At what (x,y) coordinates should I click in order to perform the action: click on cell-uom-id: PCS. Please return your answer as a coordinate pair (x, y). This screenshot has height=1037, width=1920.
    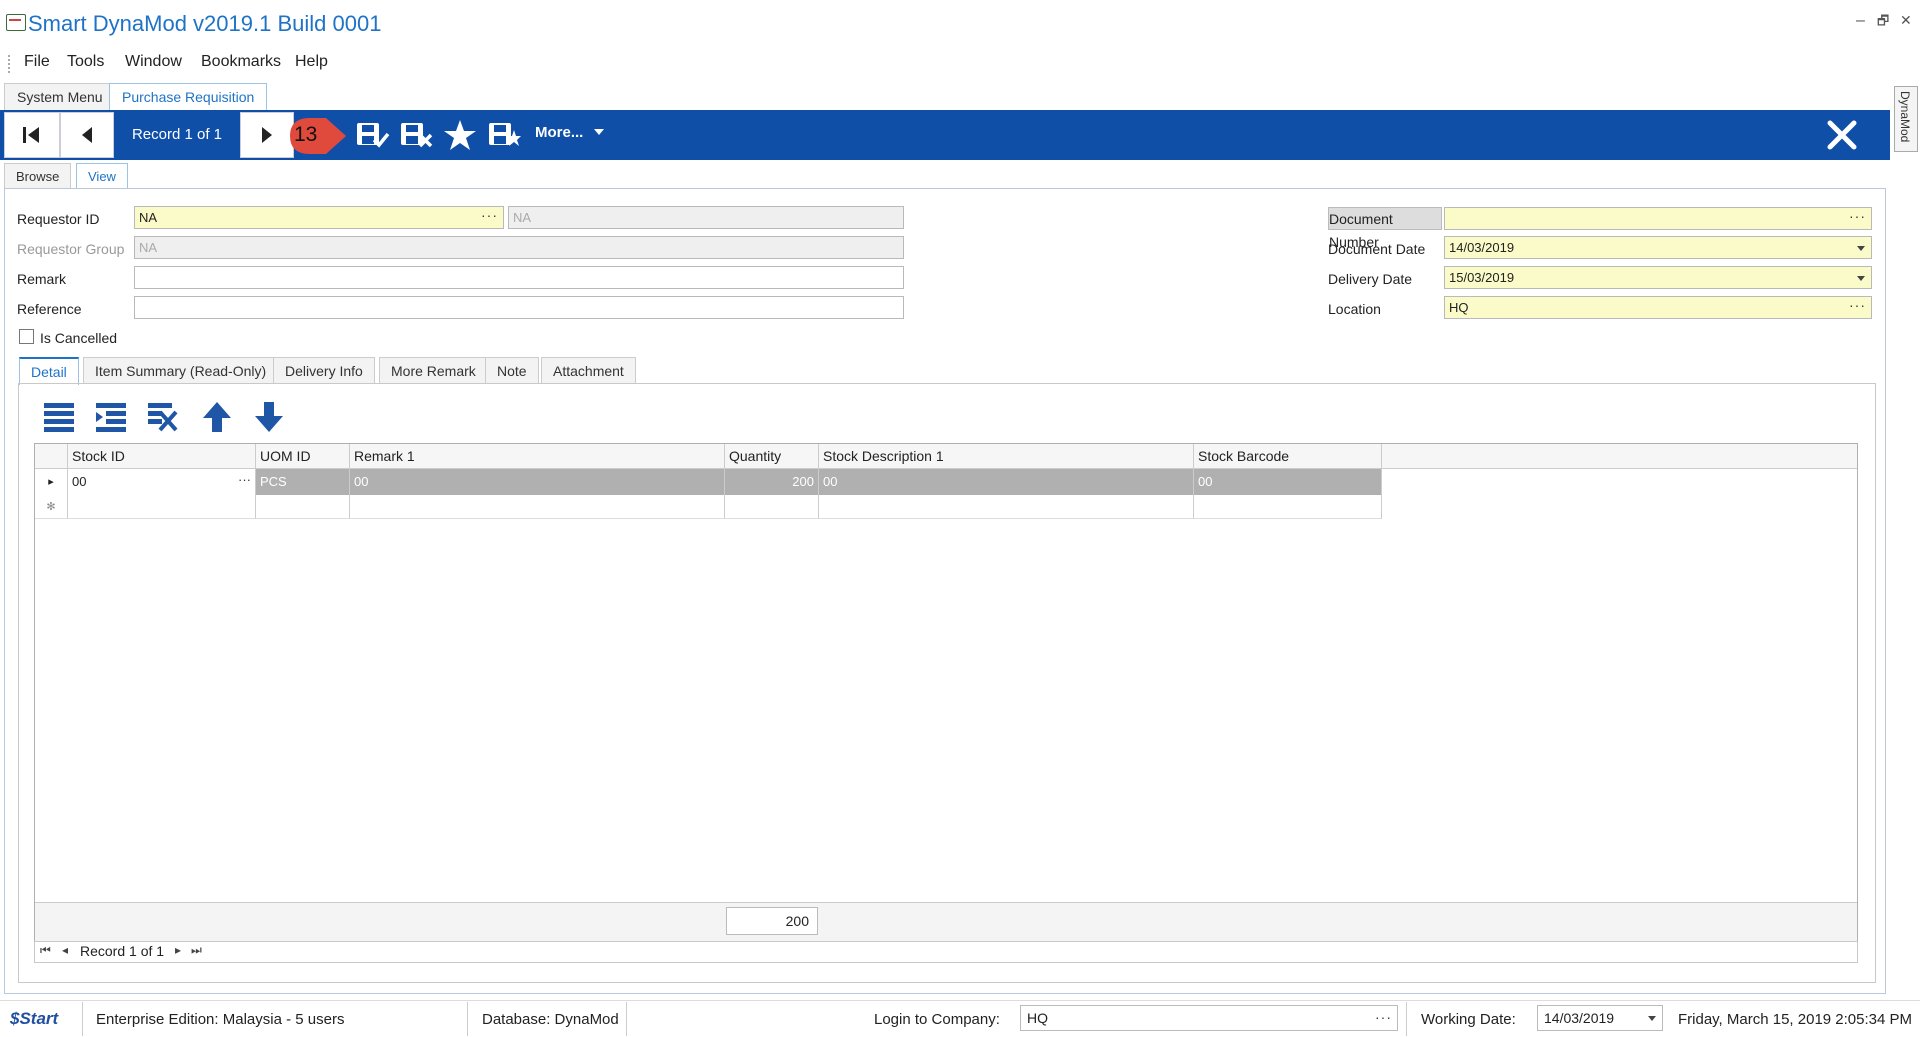
    Looking at the image, I should click on (303, 482).